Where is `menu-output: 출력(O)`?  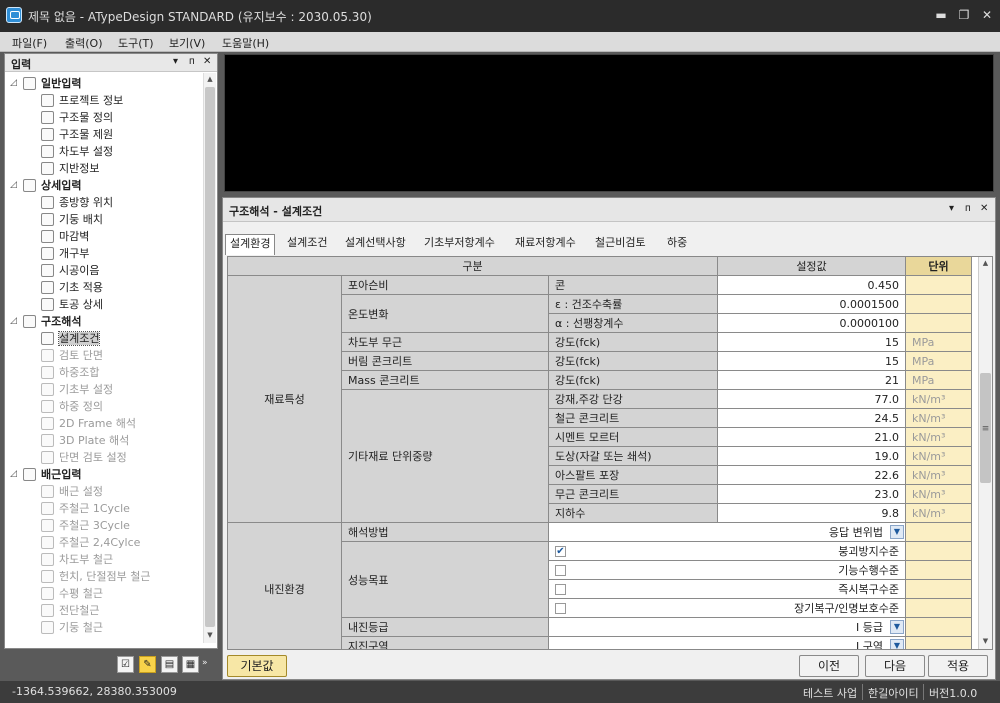 menu-output: 출력(O) is located at coordinates (83, 43).